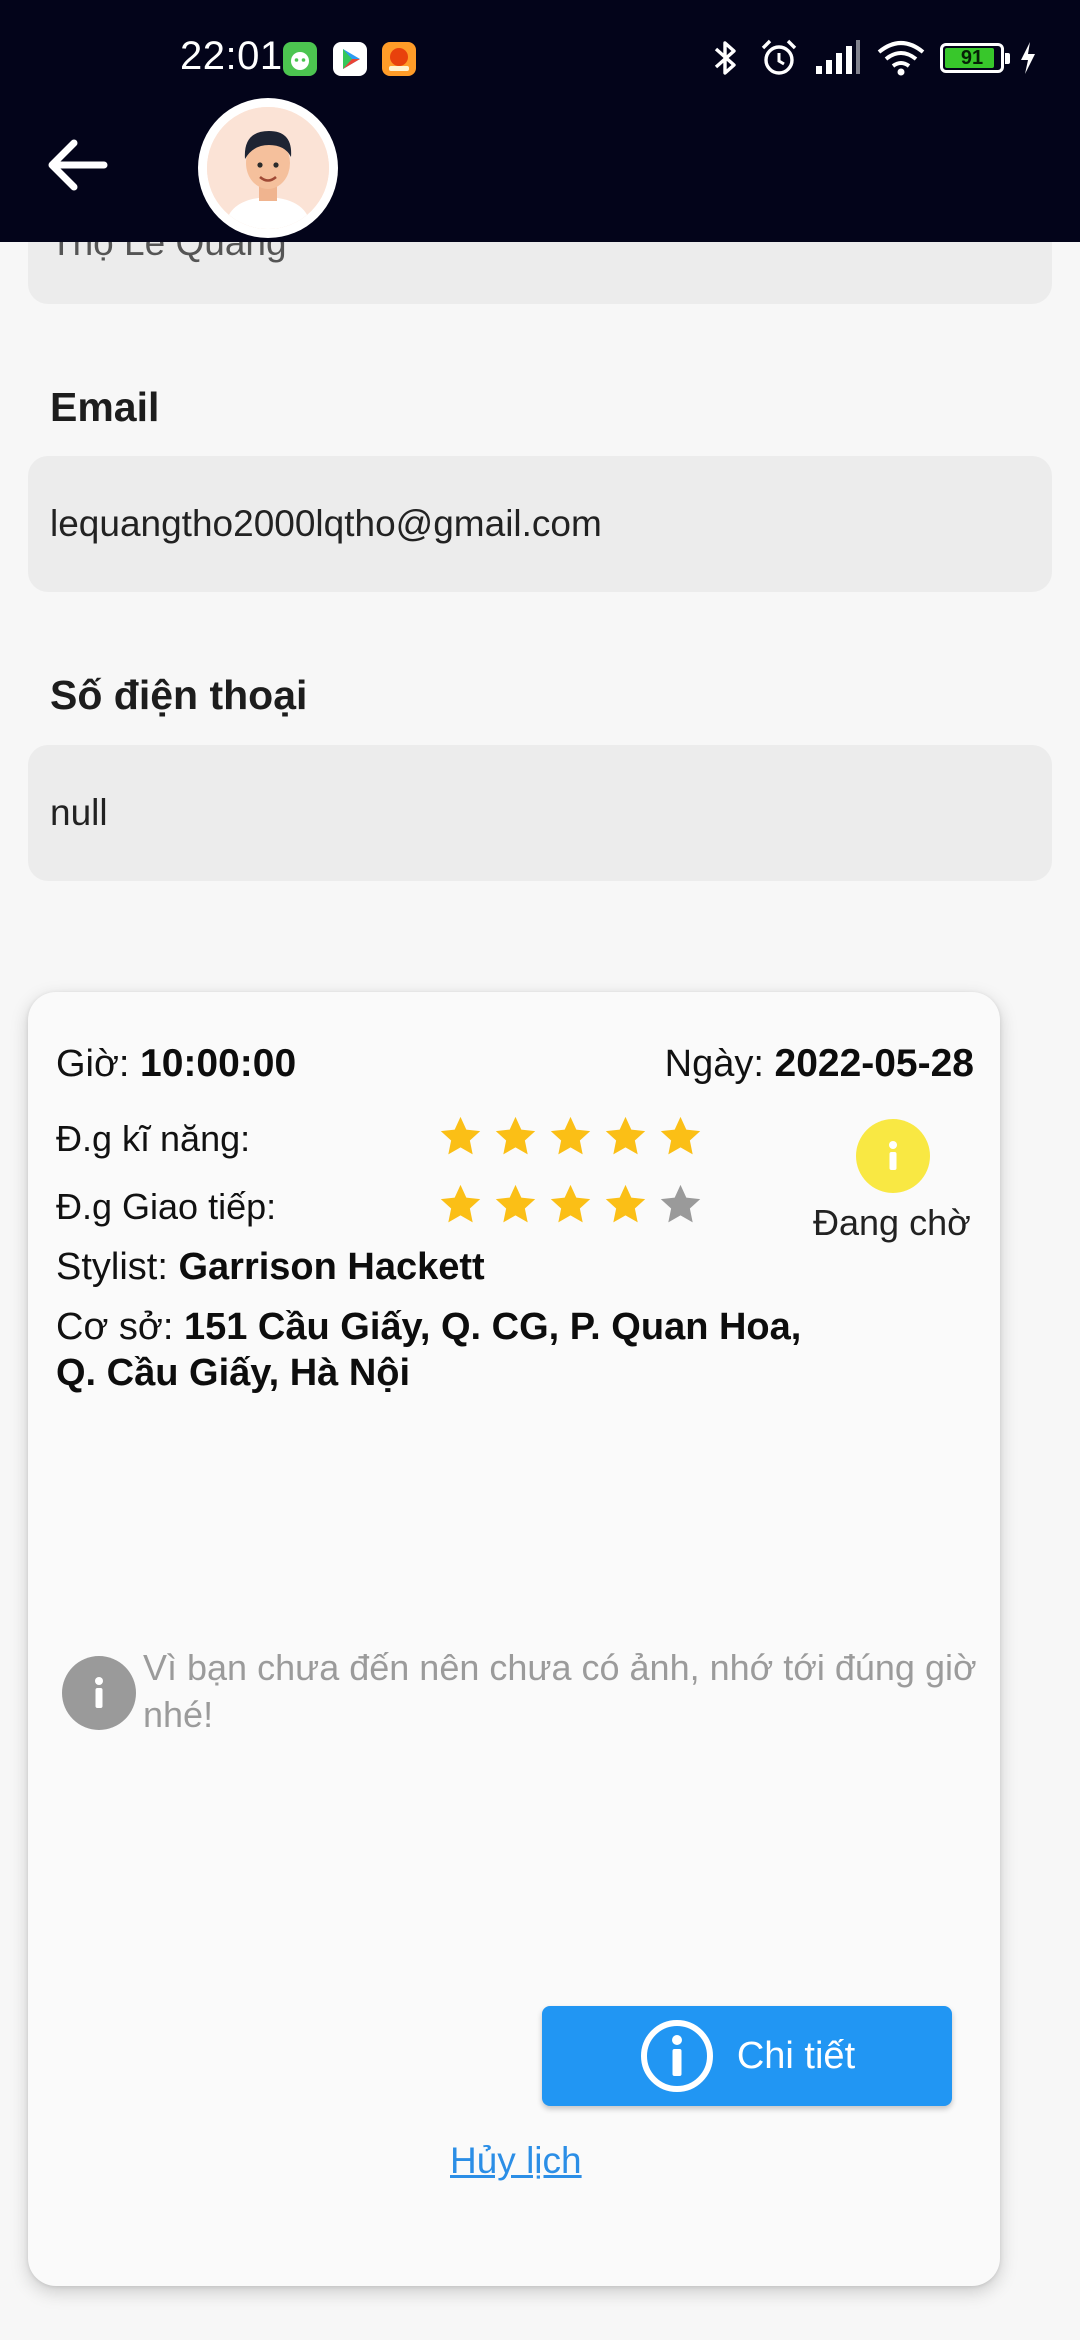  Describe the element at coordinates (112, 1267) in the screenshot. I see `stylist-label: Stylist:` at that location.